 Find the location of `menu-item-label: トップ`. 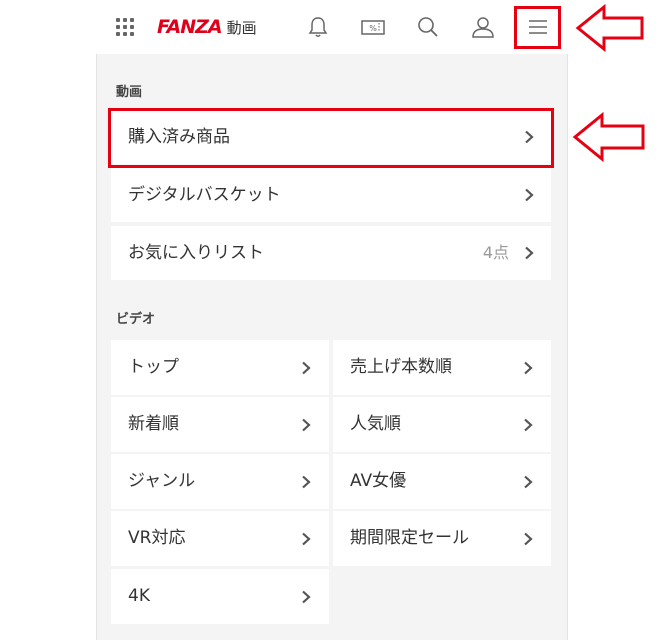

menu-item-label: トップ is located at coordinates (153, 367).